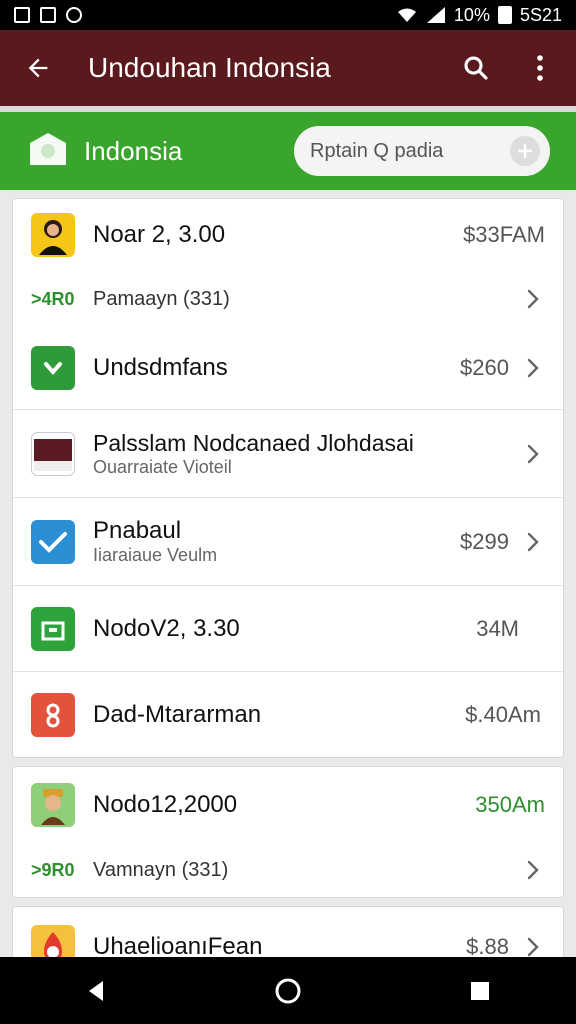 This screenshot has width=576, height=1024. I want to click on system-nav-bar, so click(288, 990).